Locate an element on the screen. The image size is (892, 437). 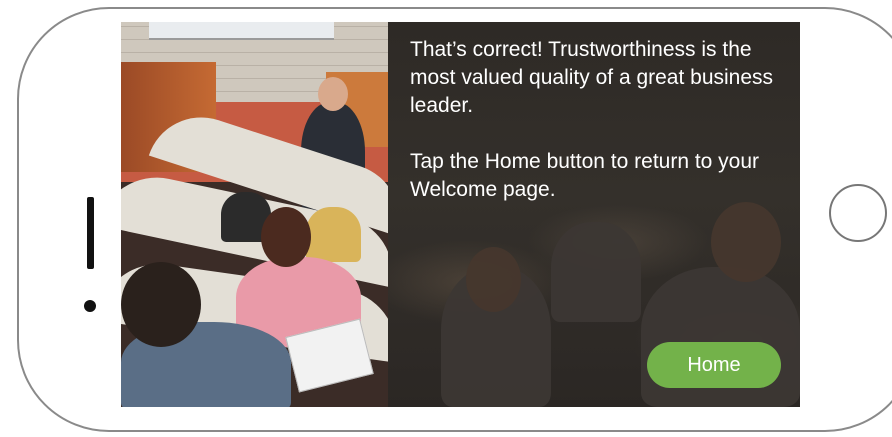
home-button: Home is located at coordinates (714, 365).